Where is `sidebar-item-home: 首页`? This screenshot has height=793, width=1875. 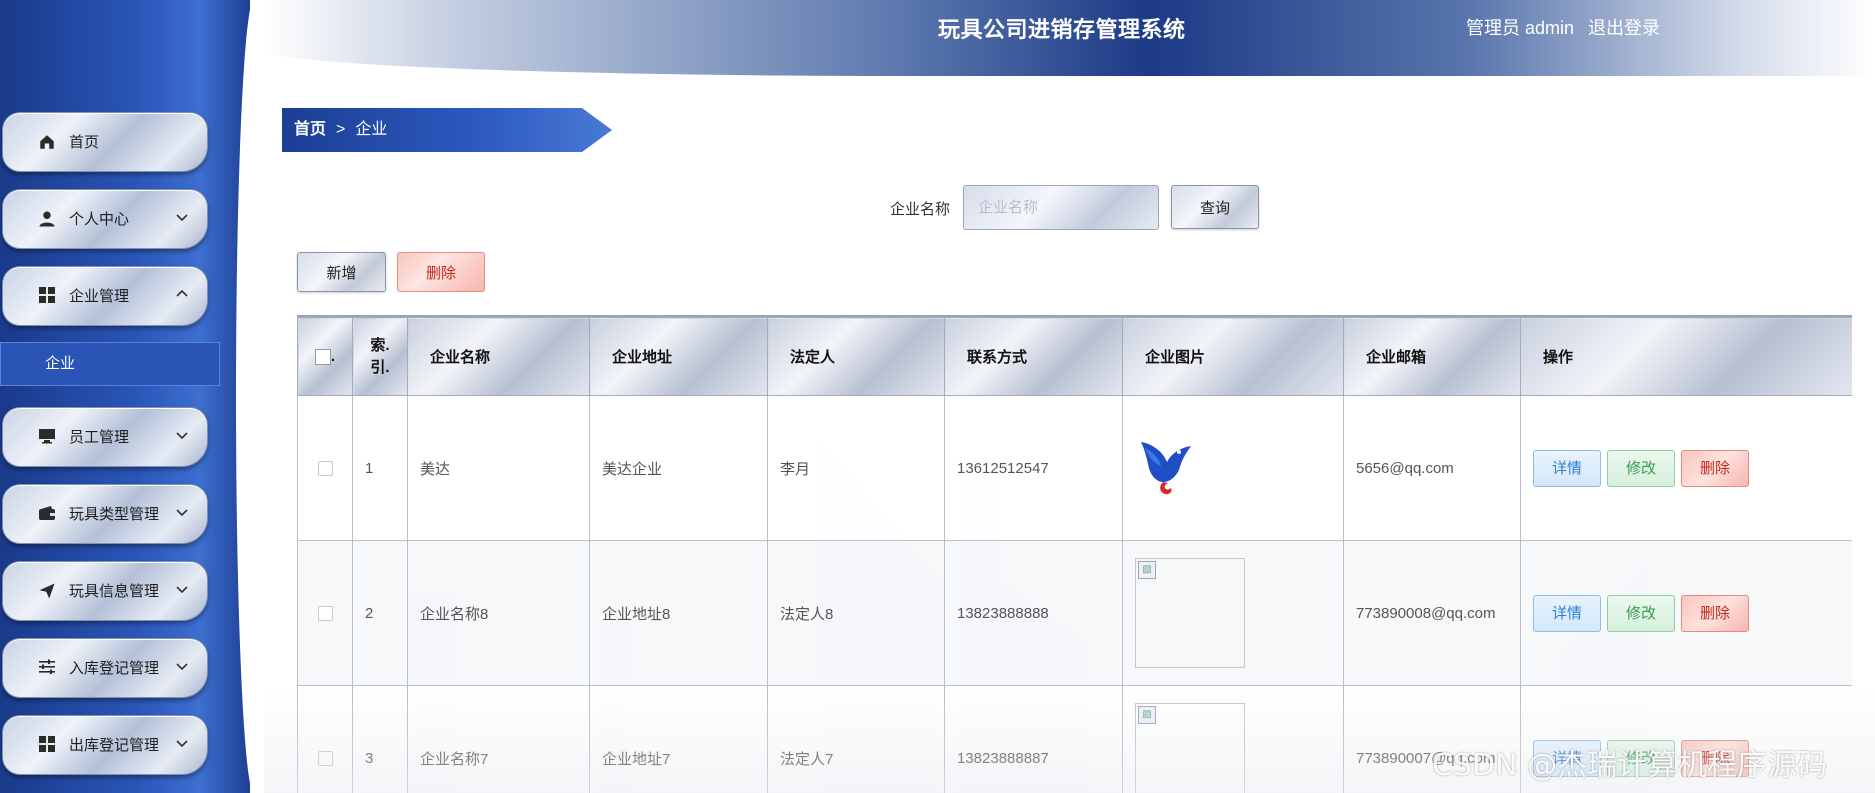
sidebar-item-home: 首页 is located at coordinates (105, 142).